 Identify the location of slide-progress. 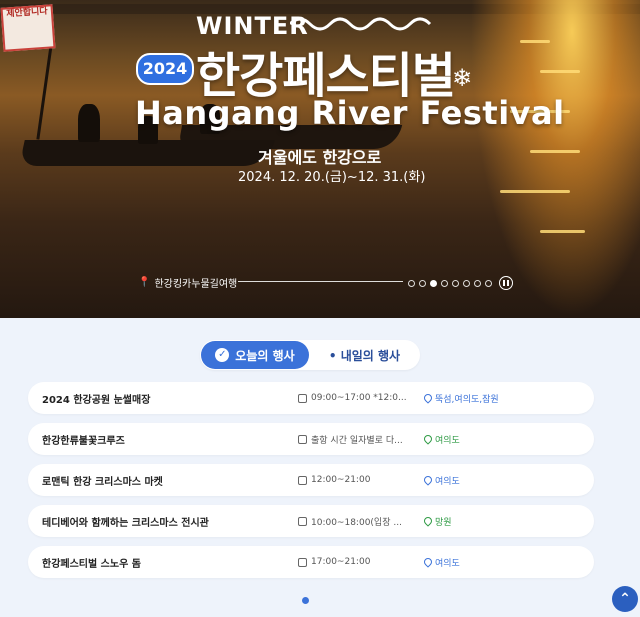
(320, 281).